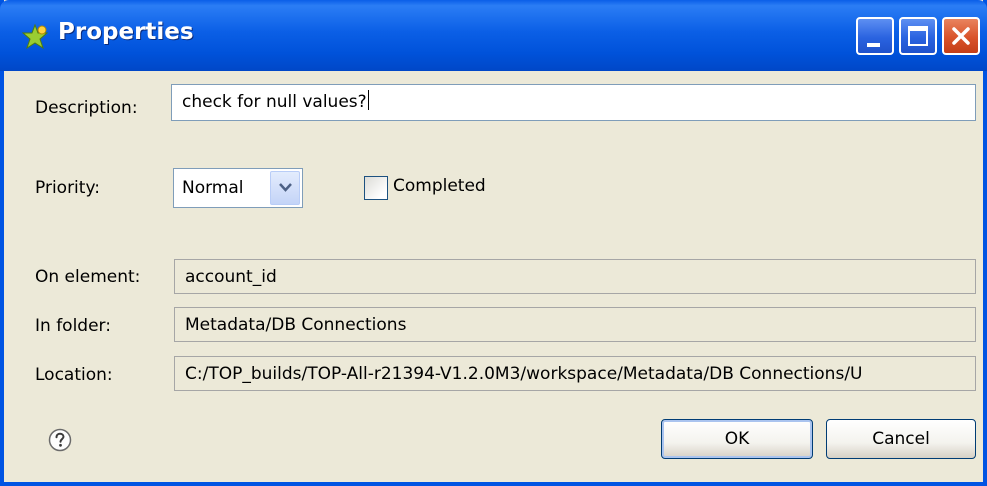 The image size is (987, 486). Describe the element at coordinates (575, 276) in the screenshot. I see `on-element-field: account_id` at that location.